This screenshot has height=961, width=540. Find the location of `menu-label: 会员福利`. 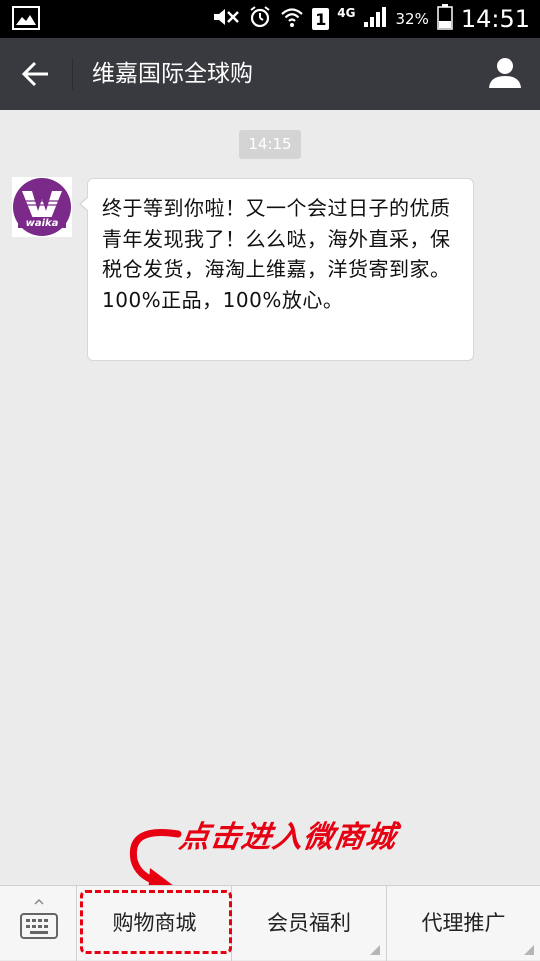

menu-label: 会员福利 is located at coordinates (309, 923).